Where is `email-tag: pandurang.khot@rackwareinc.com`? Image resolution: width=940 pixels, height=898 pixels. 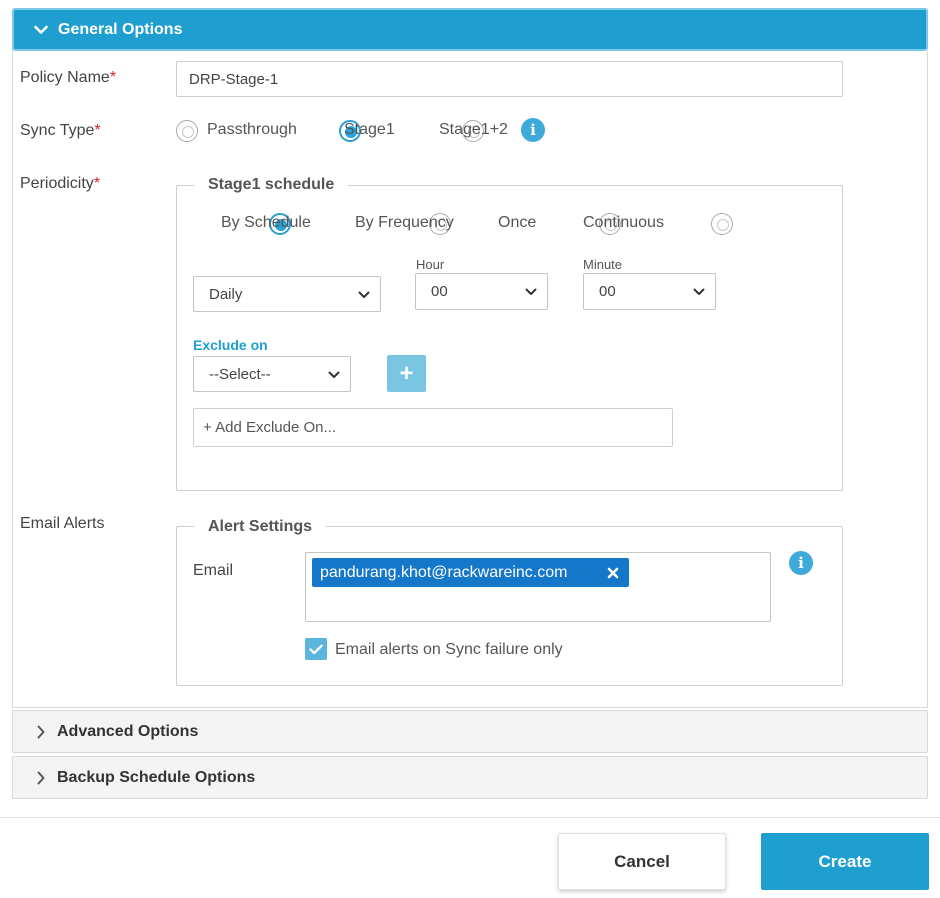 email-tag: pandurang.khot@rackwareinc.com is located at coordinates (470, 572).